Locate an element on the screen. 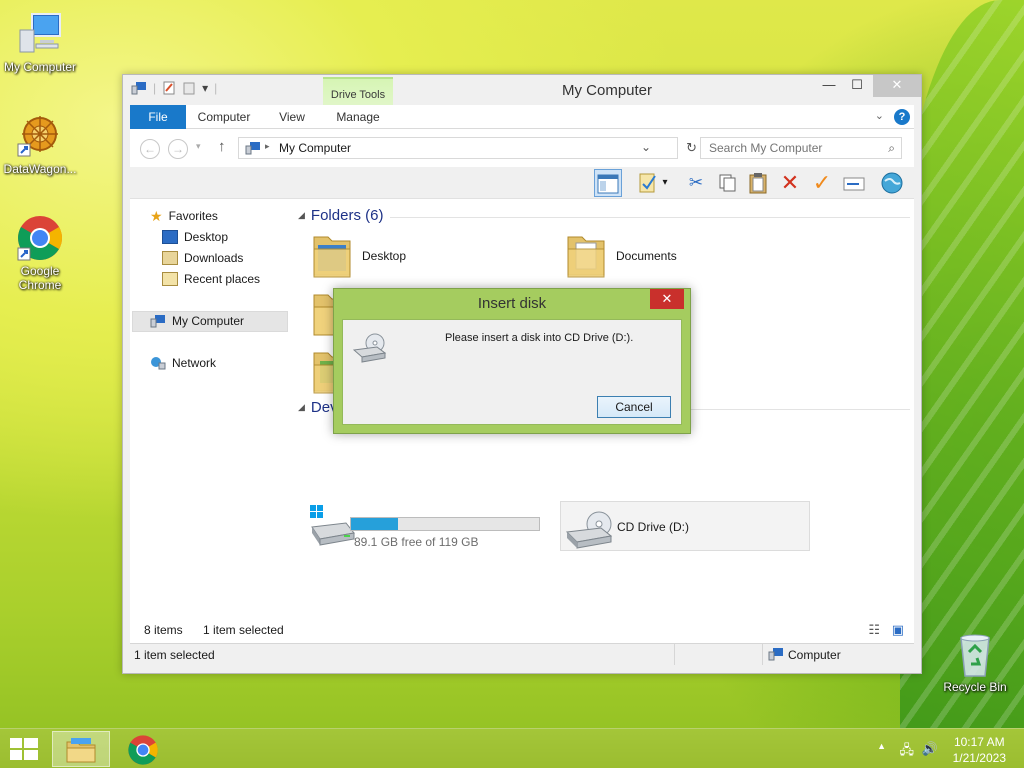 The width and height of the screenshot is (1024, 768). desktop-icon-recycle-bin: Recycle Bin is located at coordinates (975, 662).